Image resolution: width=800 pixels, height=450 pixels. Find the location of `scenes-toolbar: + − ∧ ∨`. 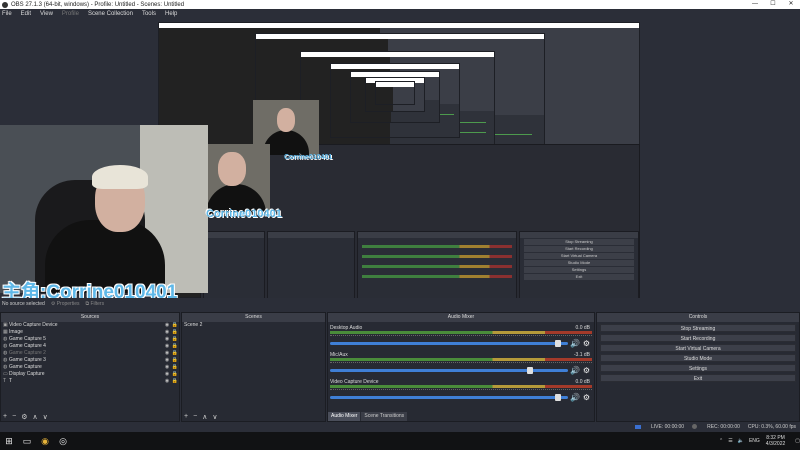

scenes-toolbar: + − ∧ ∨ is located at coordinates (253, 416).